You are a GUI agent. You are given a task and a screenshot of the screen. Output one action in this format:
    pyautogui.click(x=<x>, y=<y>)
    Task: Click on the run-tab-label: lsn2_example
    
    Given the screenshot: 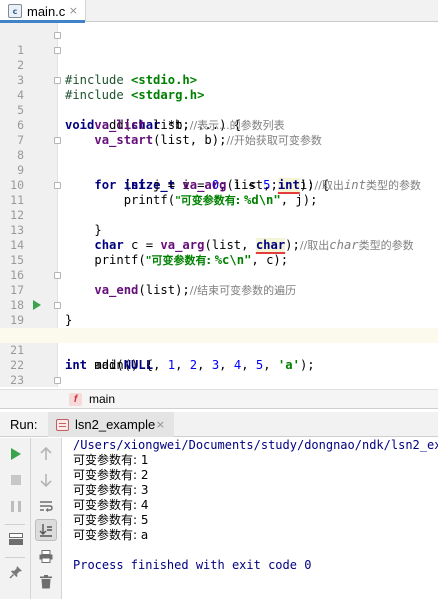 What is the action you would take?
    pyautogui.click(x=115, y=424)
    